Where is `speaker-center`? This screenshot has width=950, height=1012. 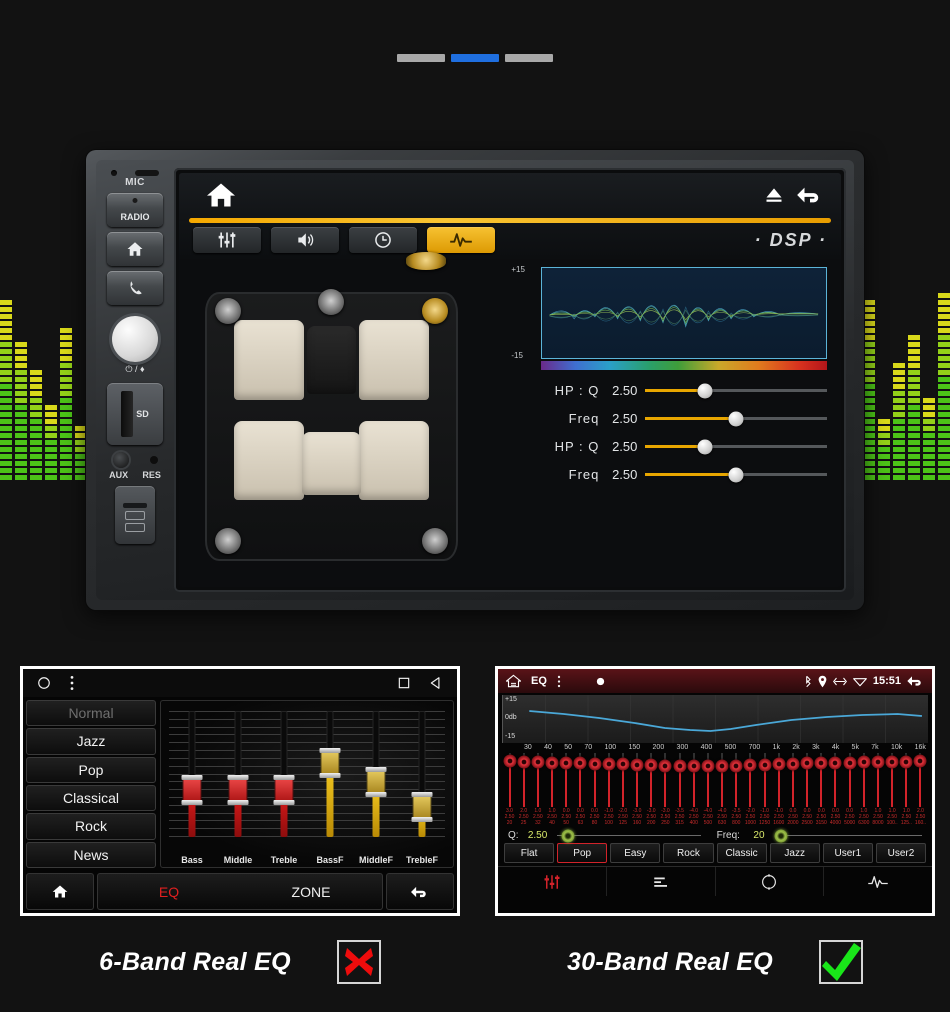
speaker-center is located at coordinates (331, 301).